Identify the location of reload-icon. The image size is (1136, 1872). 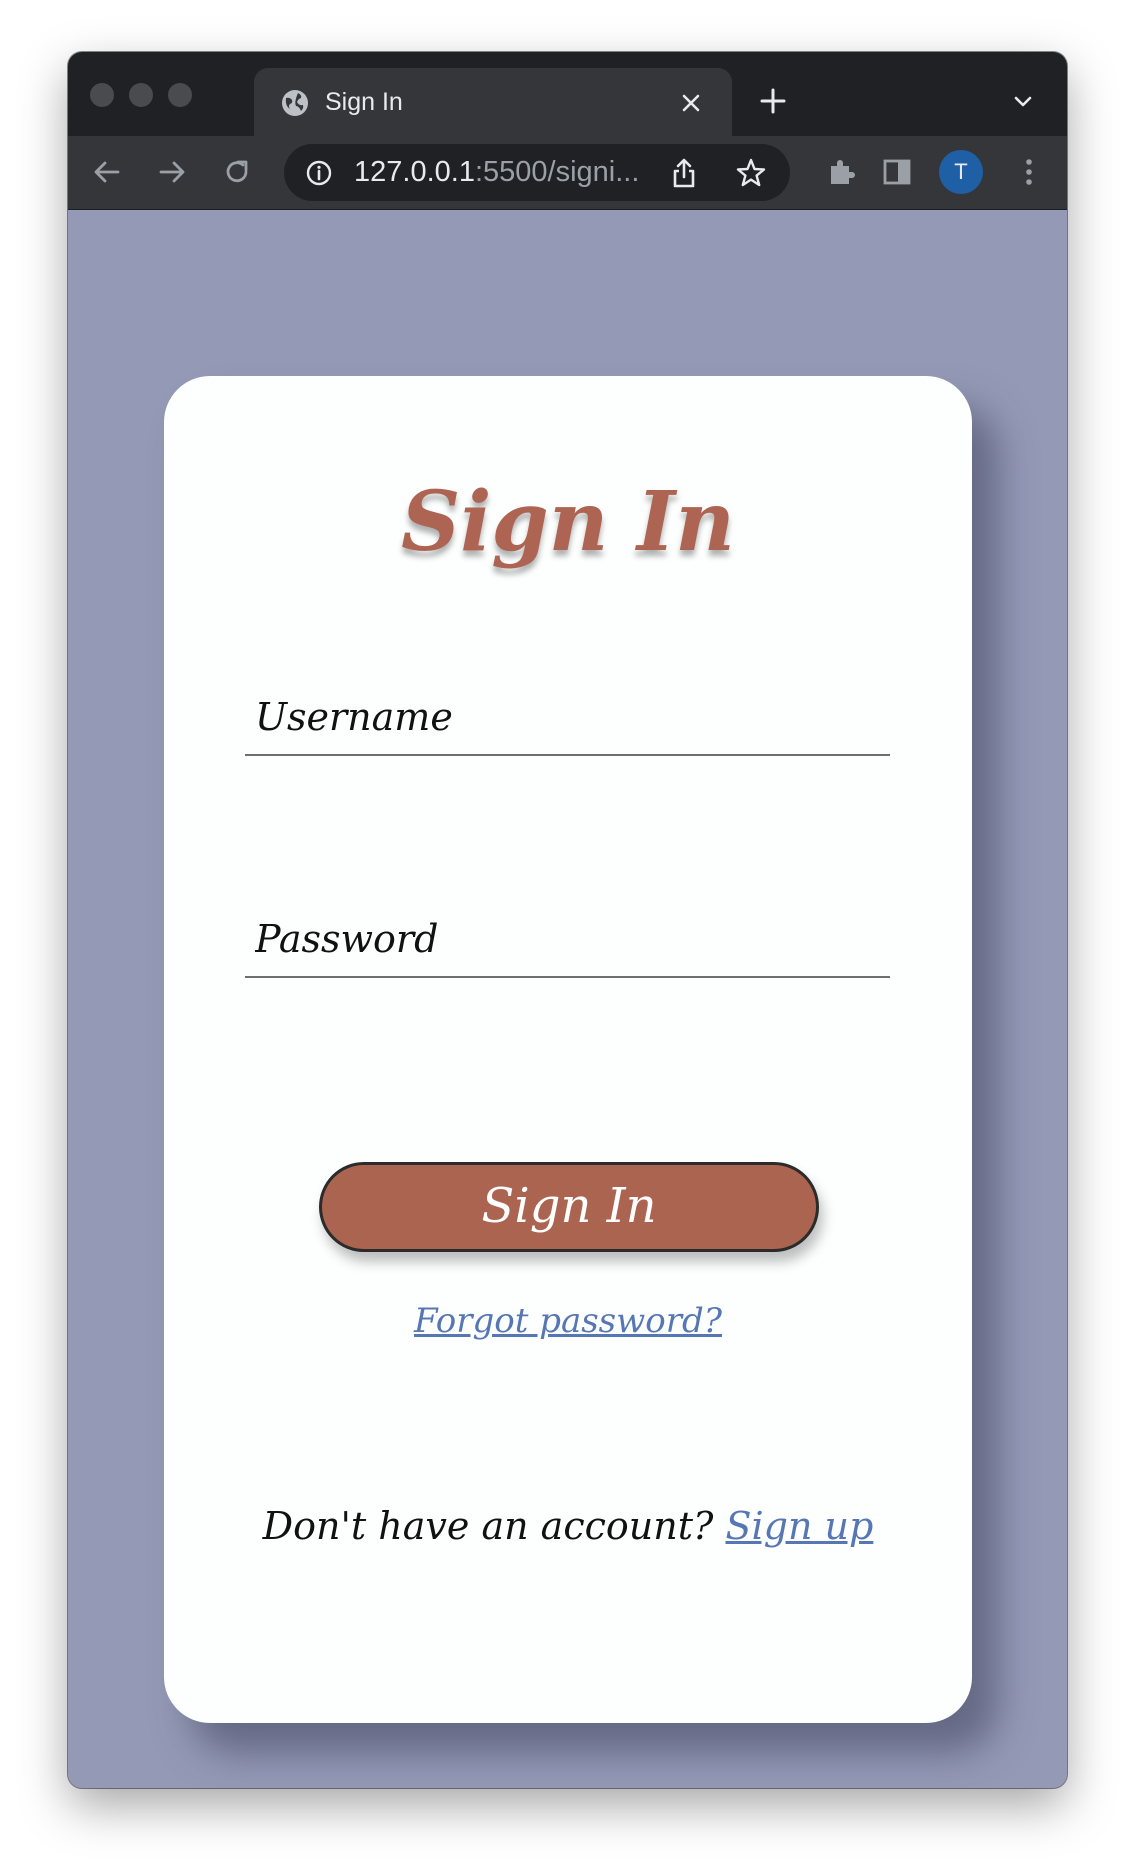
(237, 172).